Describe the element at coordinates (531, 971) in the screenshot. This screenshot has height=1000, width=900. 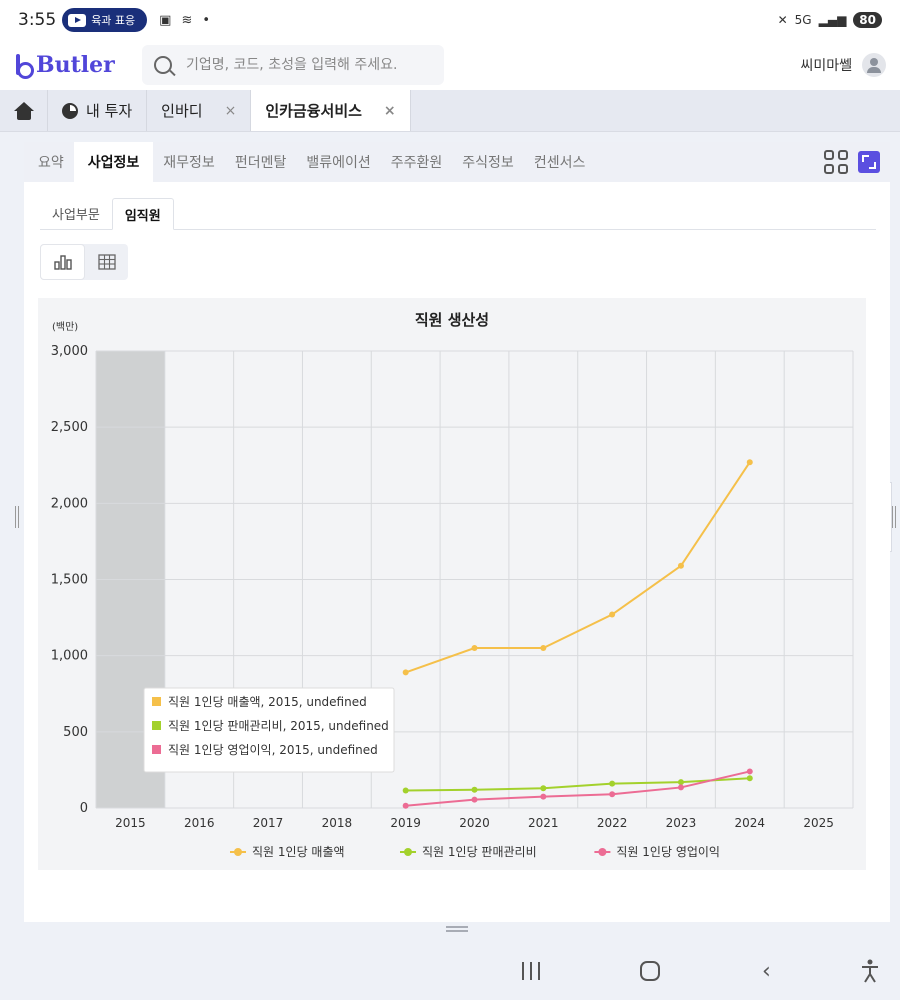
I see `recent-apps-icon` at that location.